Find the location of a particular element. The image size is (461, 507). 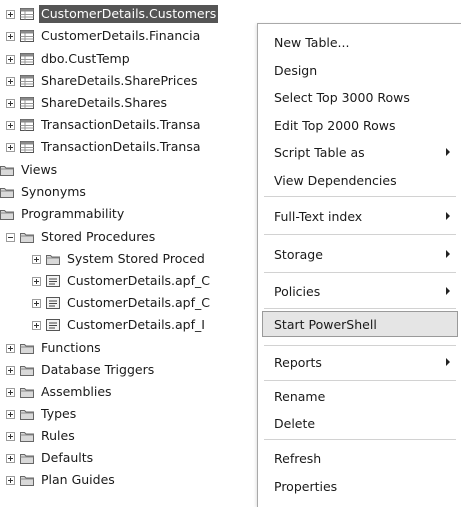

menu-item-select-top-3000-rows: Select Top 3000 Rows is located at coordinates (359, 97).